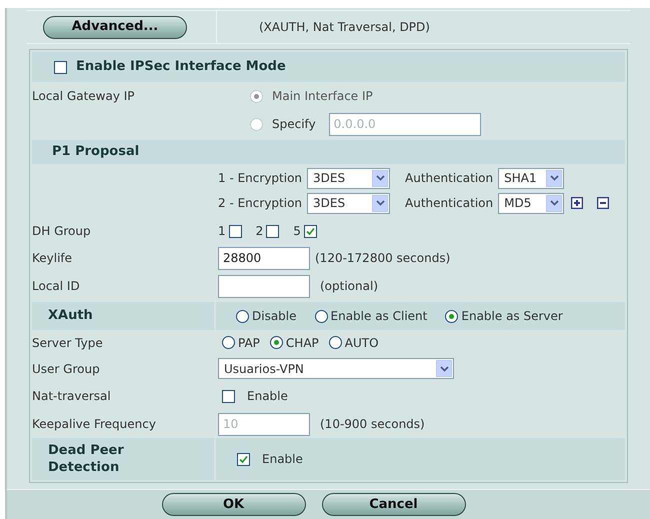 Image resolution: width=650 pixels, height=519 pixels. Describe the element at coordinates (94, 424) in the screenshot. I see `field-label: Keepalive Frequency` at that location.